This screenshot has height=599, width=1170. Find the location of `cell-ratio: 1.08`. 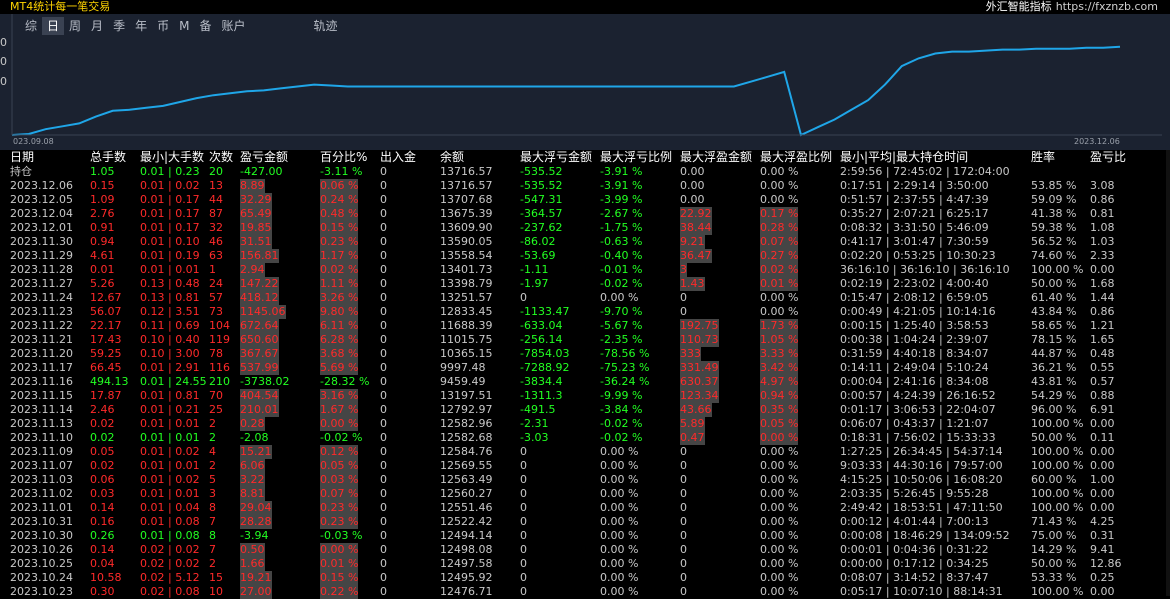

cell-ratio: 1.08 is located at coordinates (1102, 227).